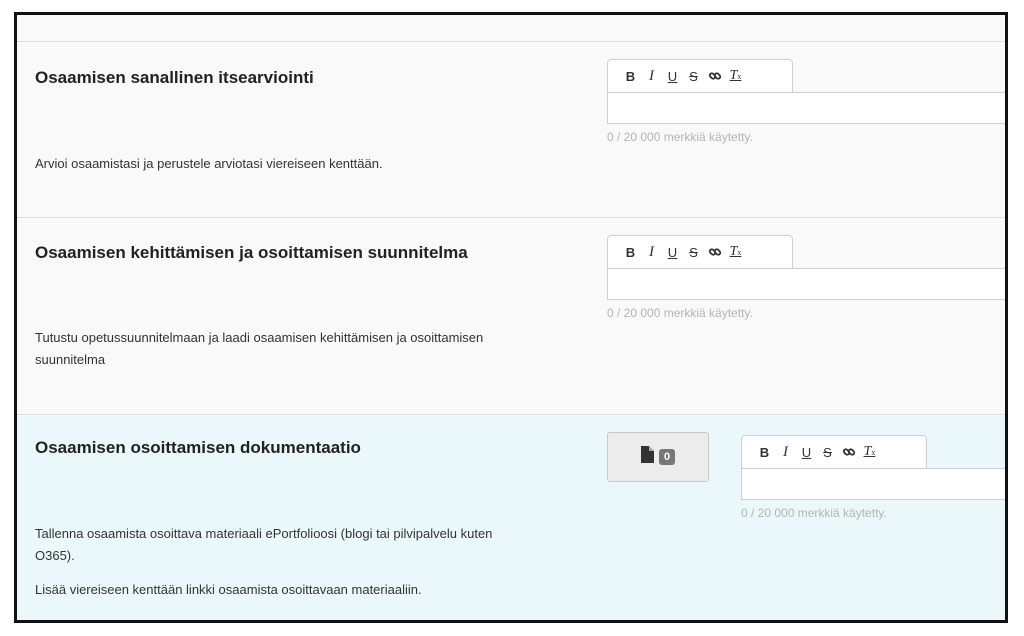 This screenshot has width=1024, height=636. Describe the element at coordinates (647, 457) in the screenshot. I see `document-icon` at that location.